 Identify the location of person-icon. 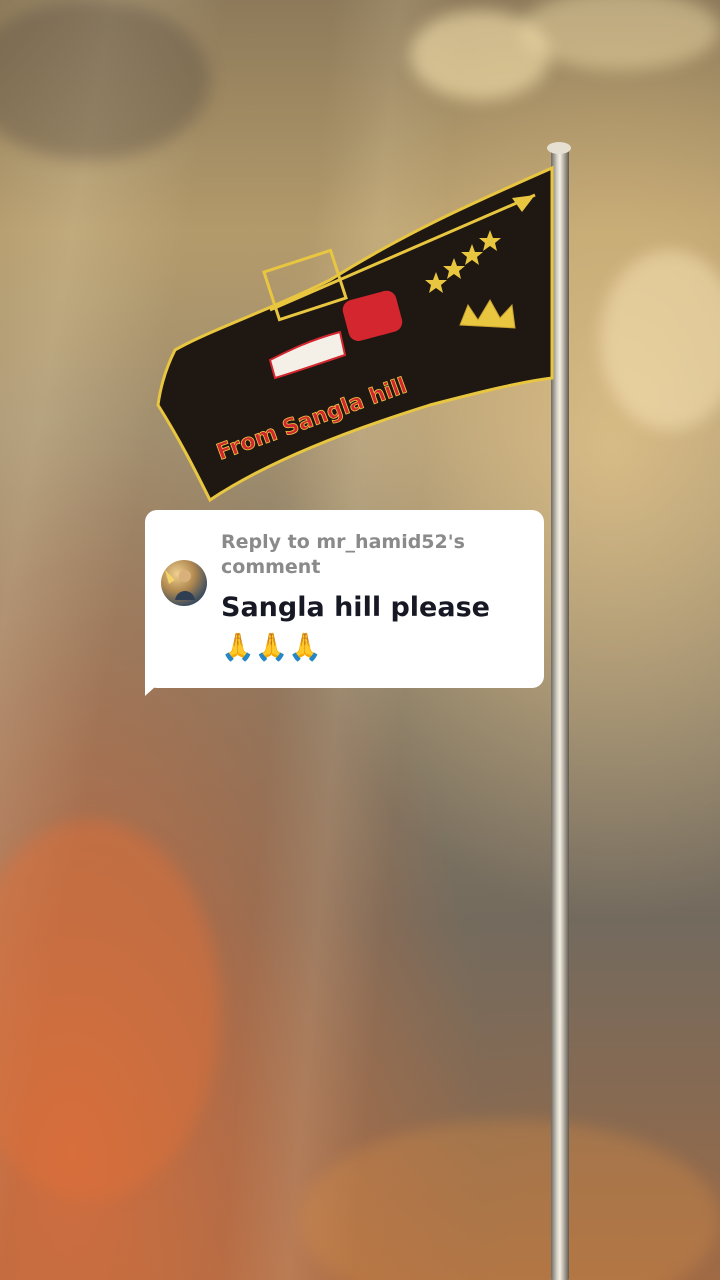
(180, 585).